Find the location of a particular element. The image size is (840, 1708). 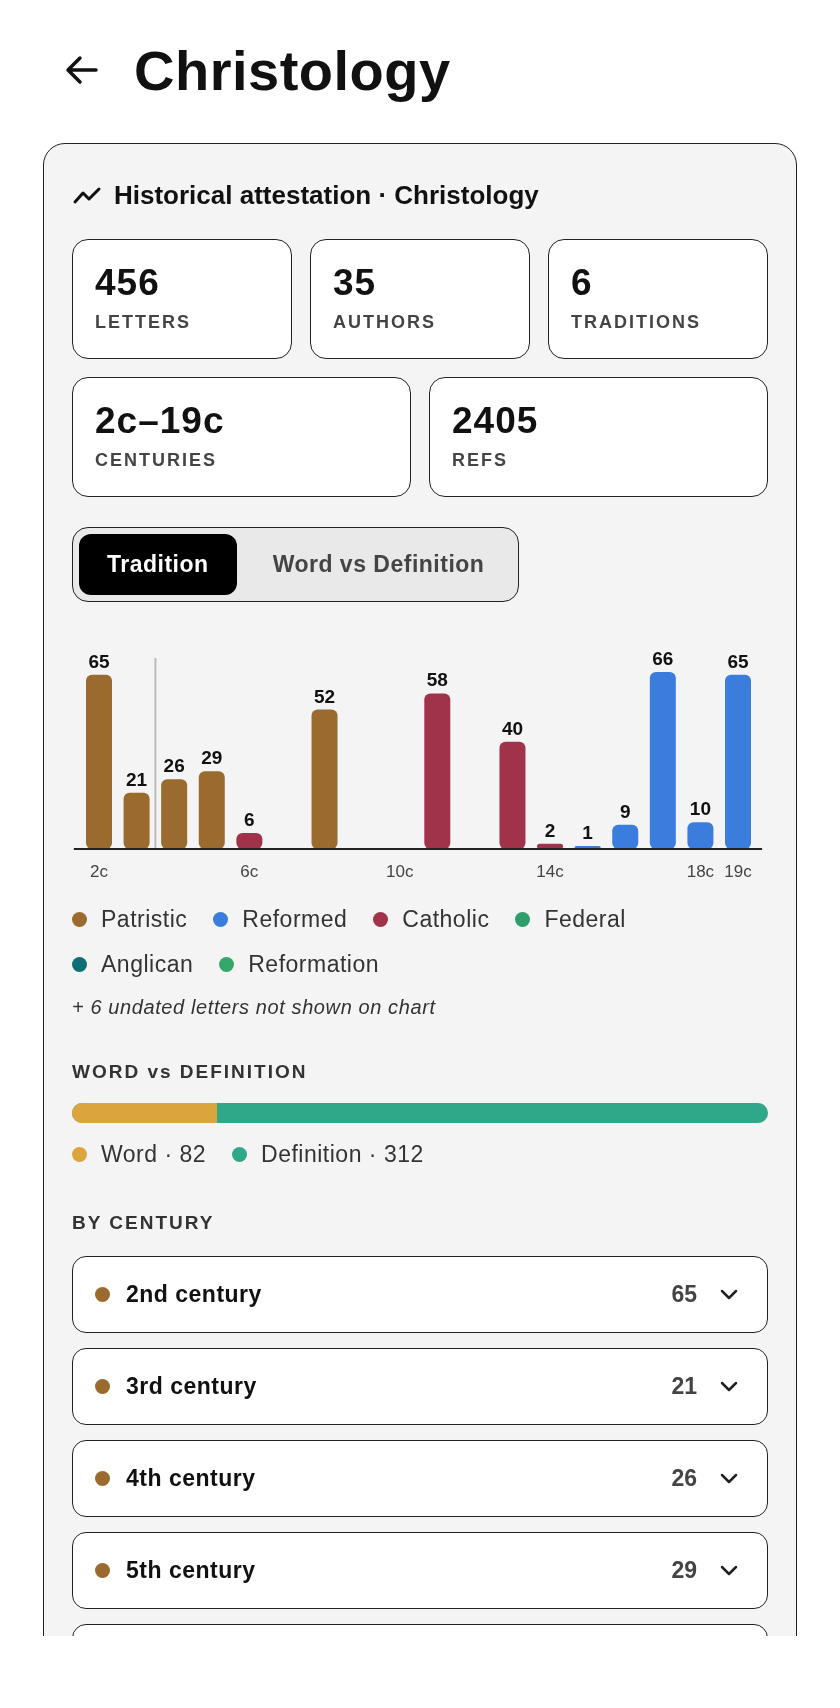

bar-value: 26 is located at coordinates (174, 766).